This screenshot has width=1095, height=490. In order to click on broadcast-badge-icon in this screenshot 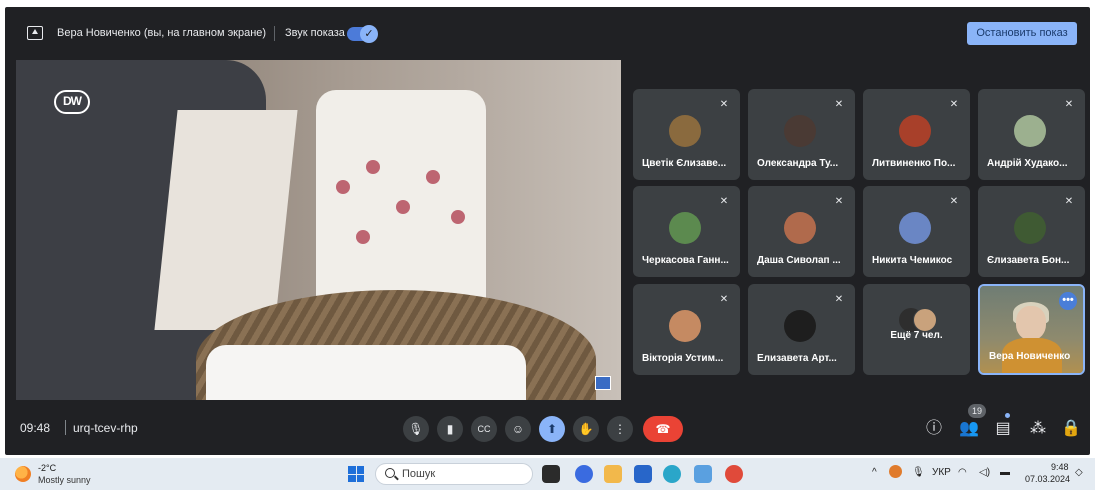, I will do `click(603, 383)`.